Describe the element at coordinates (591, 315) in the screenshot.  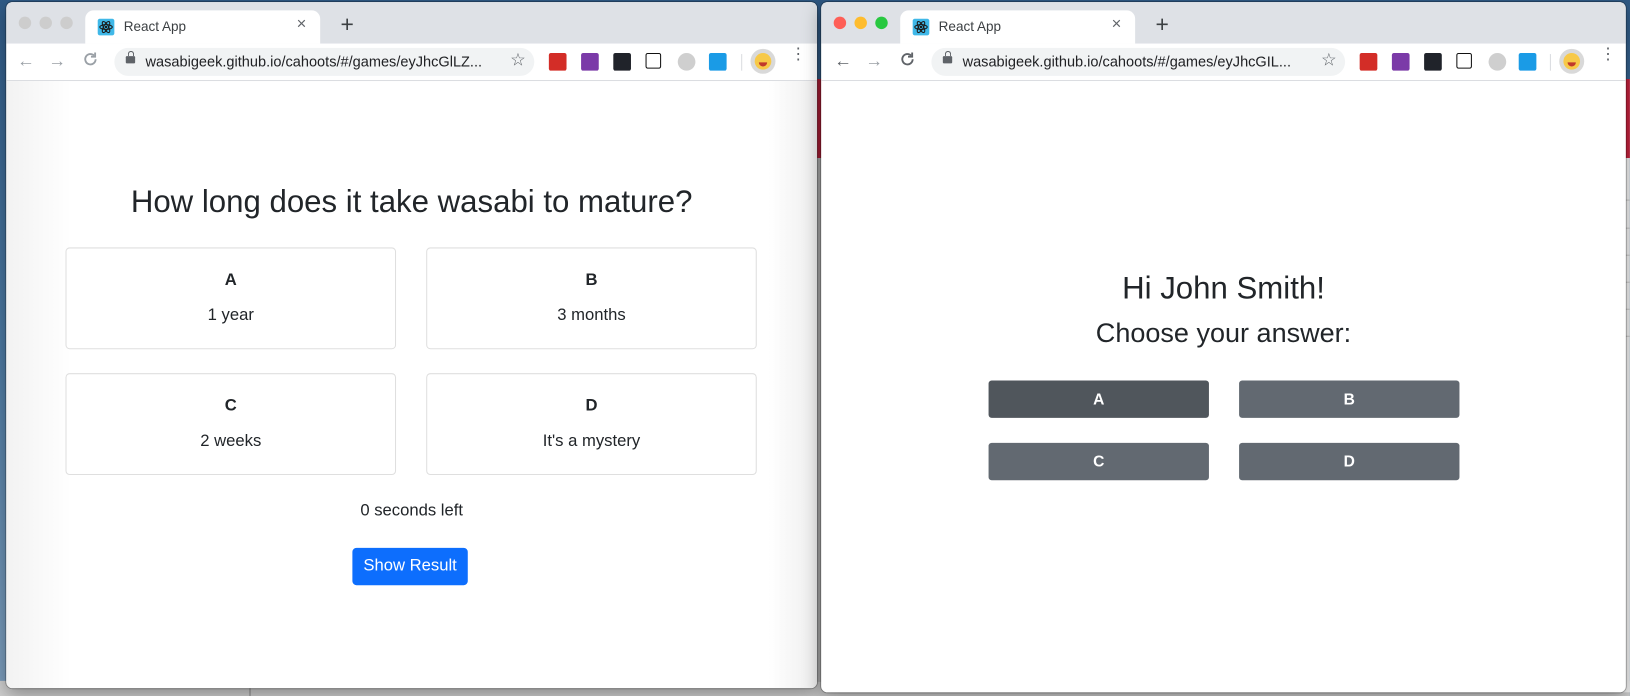
I see `answer-text: 3 months` at that location.